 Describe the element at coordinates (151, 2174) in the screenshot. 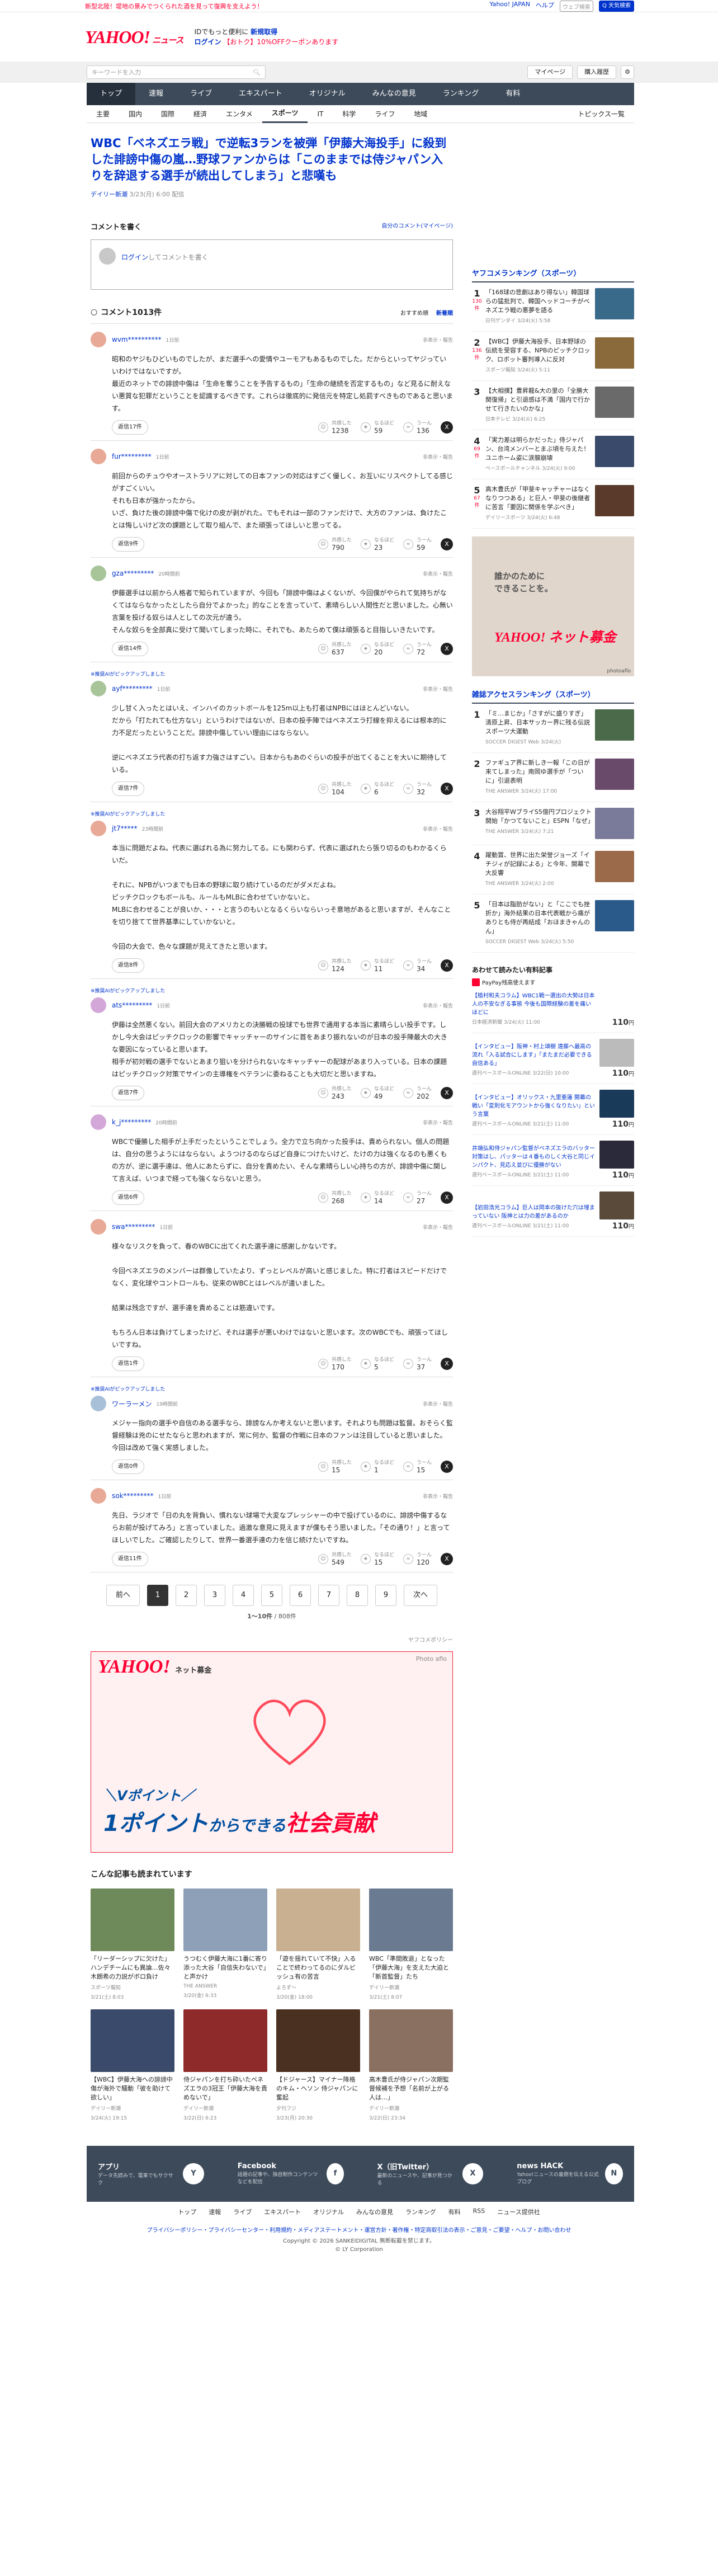

I see `footer-app-link: アプリ データ先読みで、電車でもサクサク Y` at that location.